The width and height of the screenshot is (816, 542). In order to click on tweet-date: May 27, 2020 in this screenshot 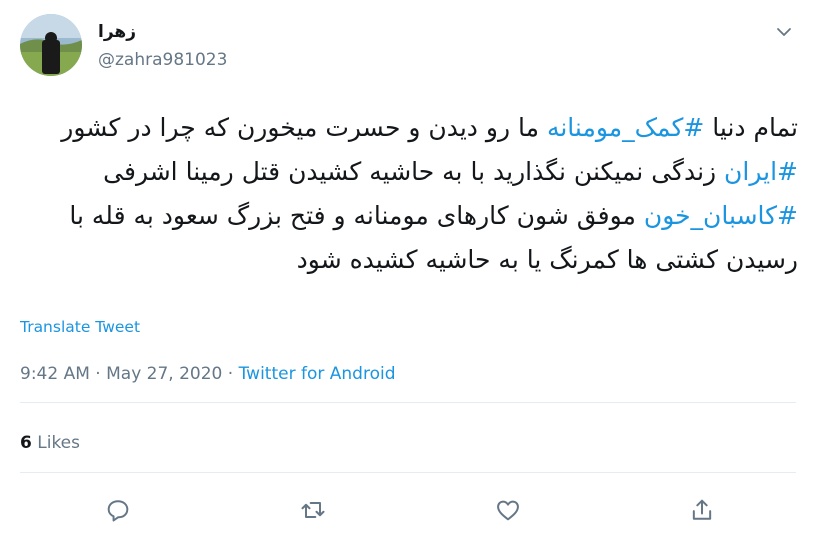, I will do `click(164, 374)`.